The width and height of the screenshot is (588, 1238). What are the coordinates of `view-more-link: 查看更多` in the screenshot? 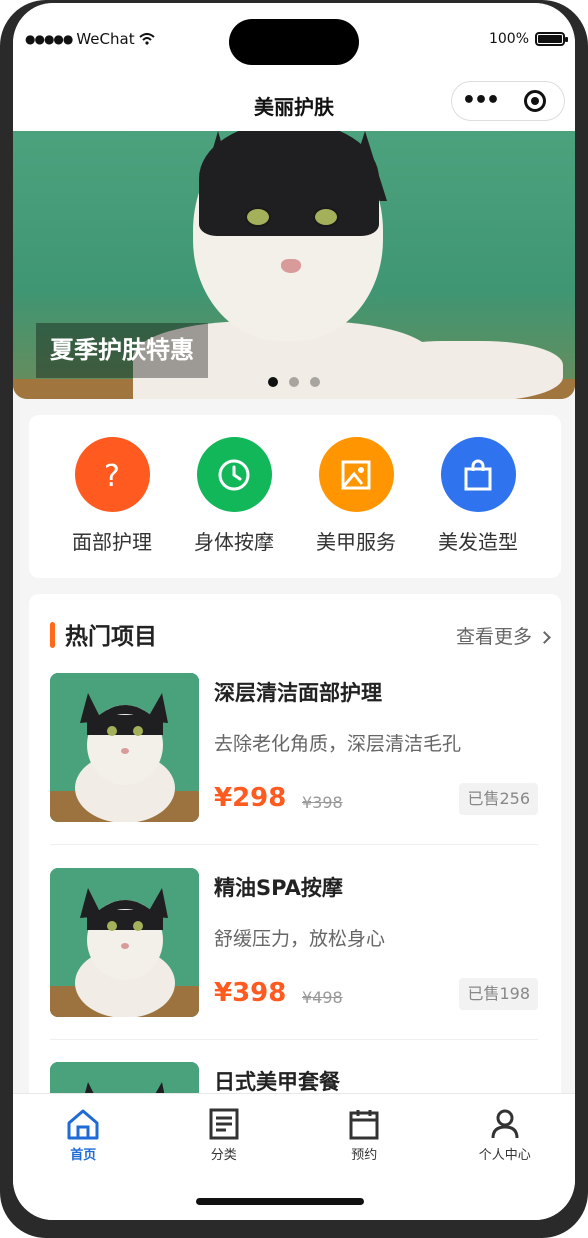 It's located at (503, 637).